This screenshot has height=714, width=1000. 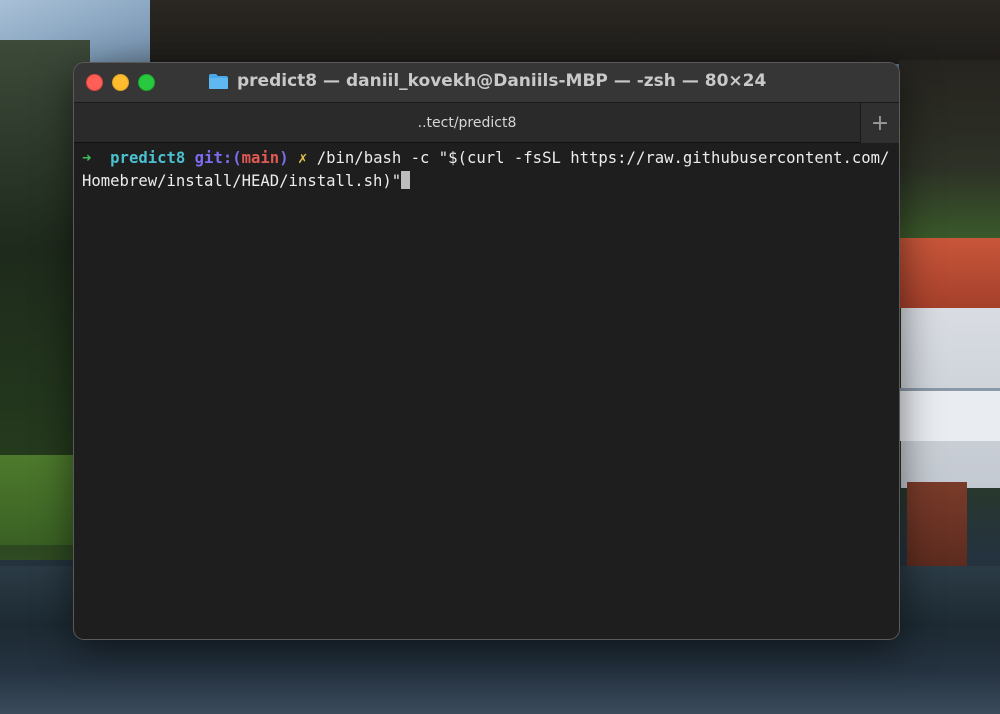 I want to click on tab-predict8: ..tect/predict8, so click(x=467, y=123).